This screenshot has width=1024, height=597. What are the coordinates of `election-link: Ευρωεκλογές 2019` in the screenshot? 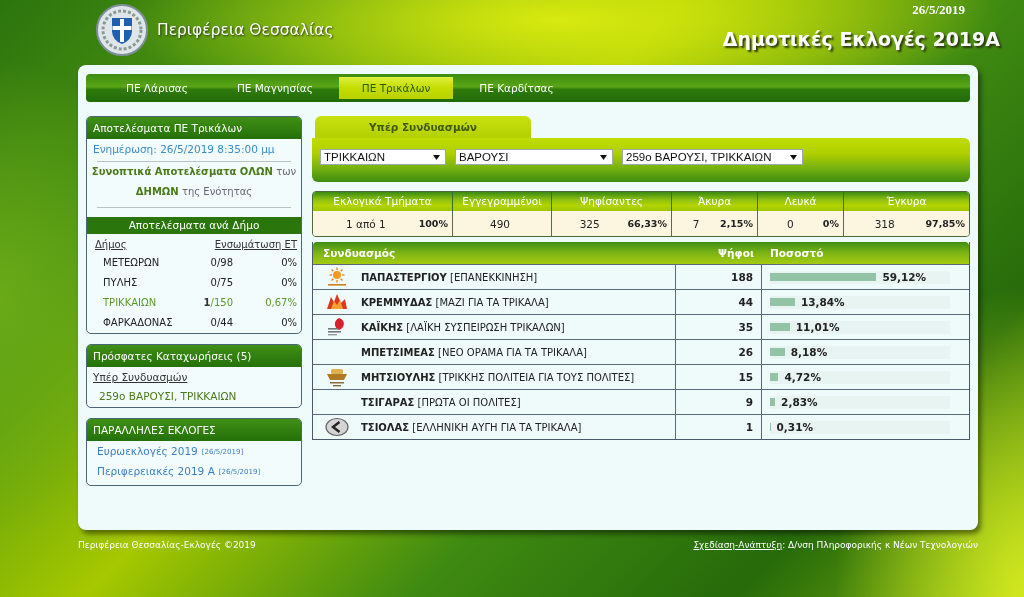 It's located at (147, 451).